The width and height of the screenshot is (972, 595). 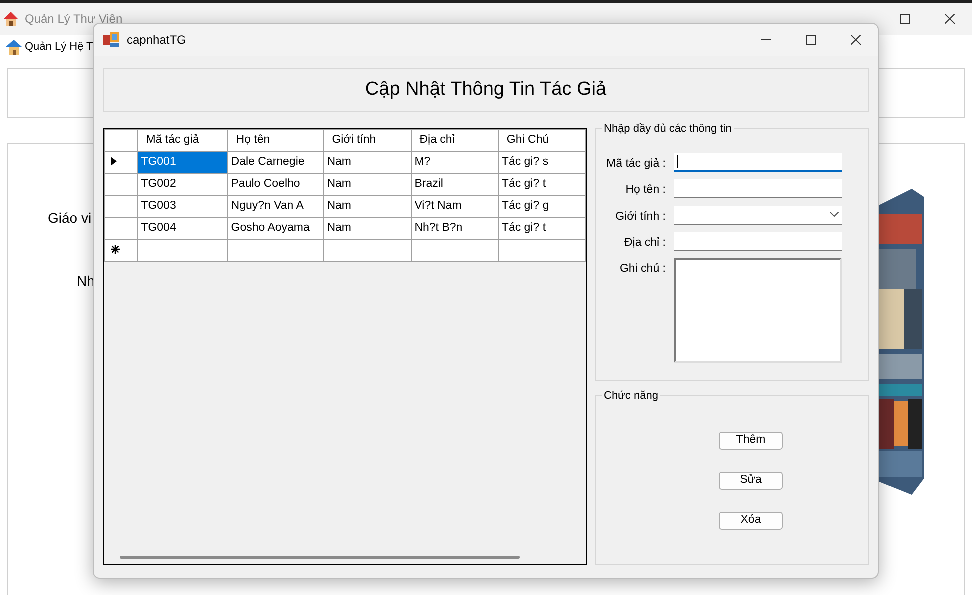 What do you see at coordinates (542, 141) in the screenshot?
I see `column-header: Ghi Chú` at bounding box center [542, 141].